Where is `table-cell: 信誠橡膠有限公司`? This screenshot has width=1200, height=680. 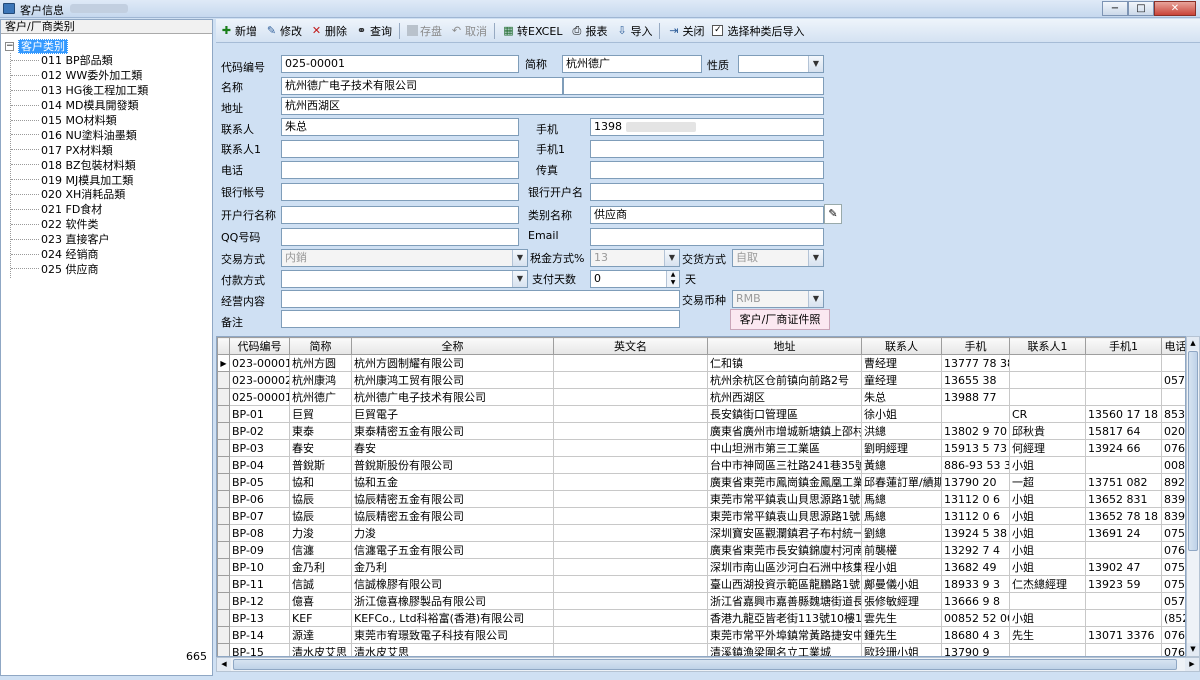
table-cell: 信誠橡膠有限公司 is located at coordinates (452, 584).